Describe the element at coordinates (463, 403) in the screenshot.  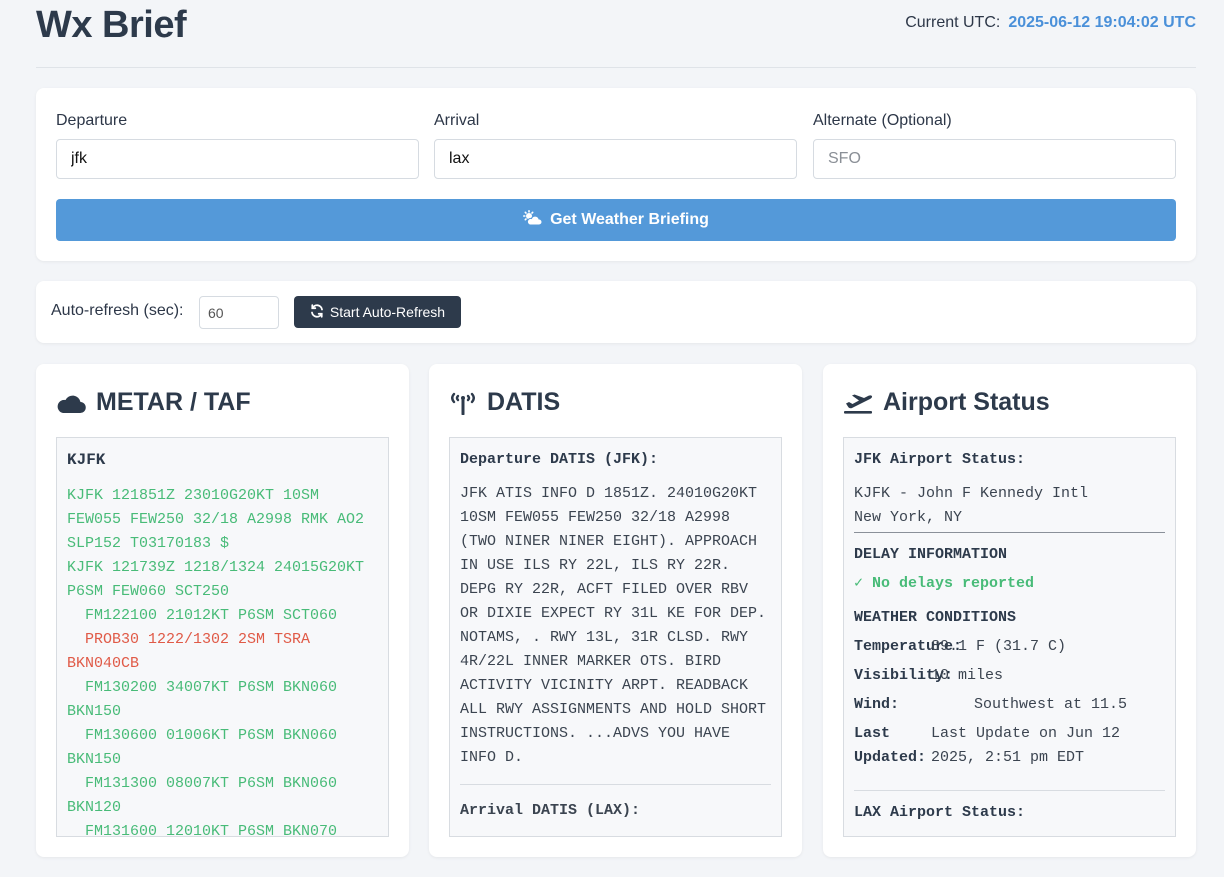
I see `broadcast-tower-icon` at that location.